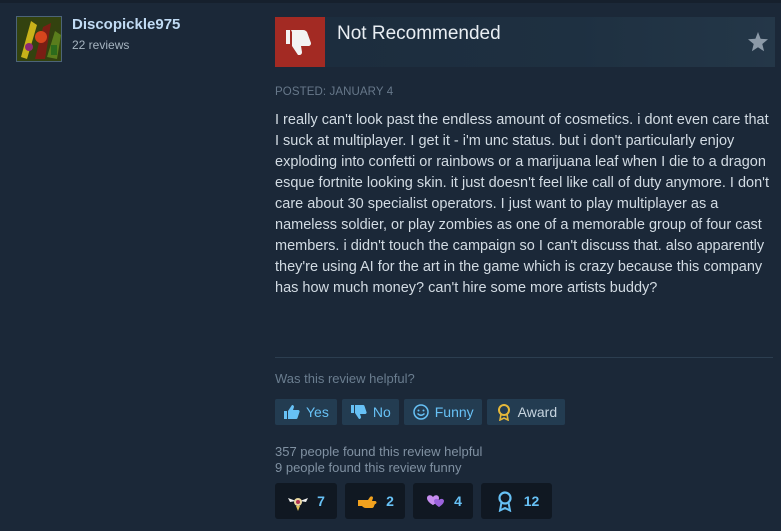  I want to click on helpful-count: 357 people found this review helpful, so click(379, 451).